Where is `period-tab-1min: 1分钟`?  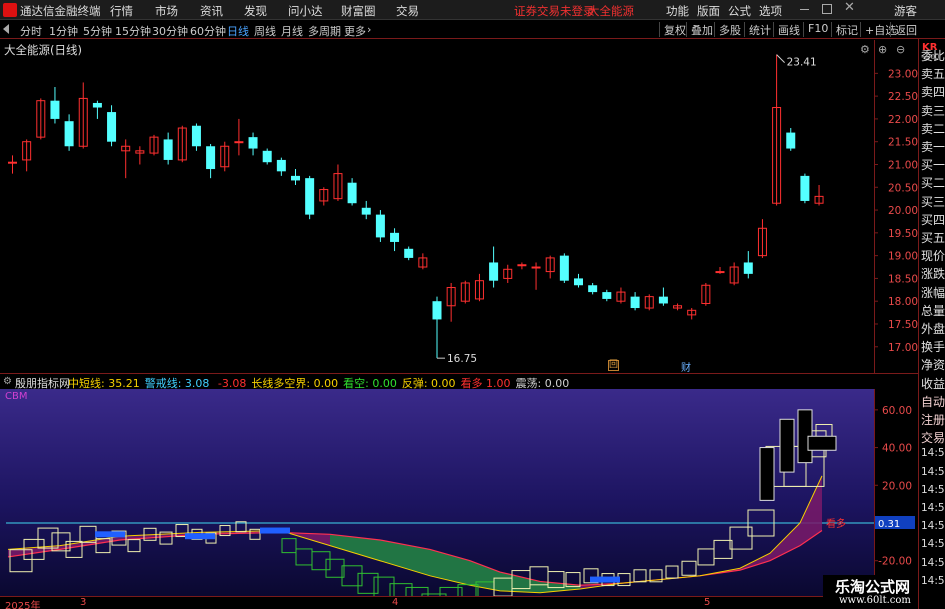
period-tab-1min: 1分钟 is located at coordinates (63, 31).